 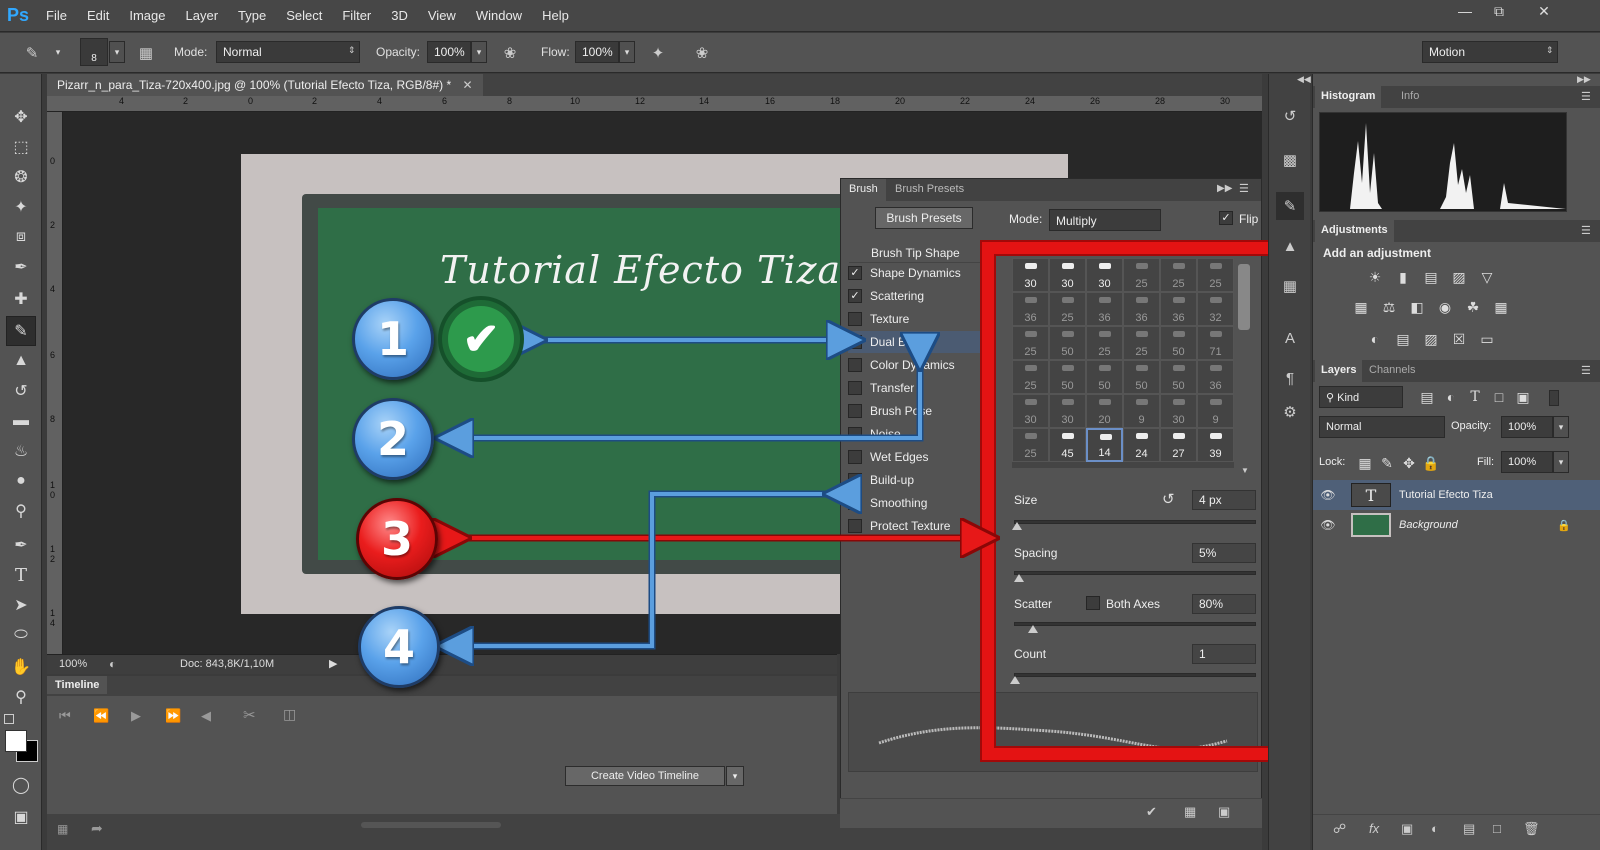 I want to click on 3d-panel-icon: ▩, so click(x=1290, y=160).